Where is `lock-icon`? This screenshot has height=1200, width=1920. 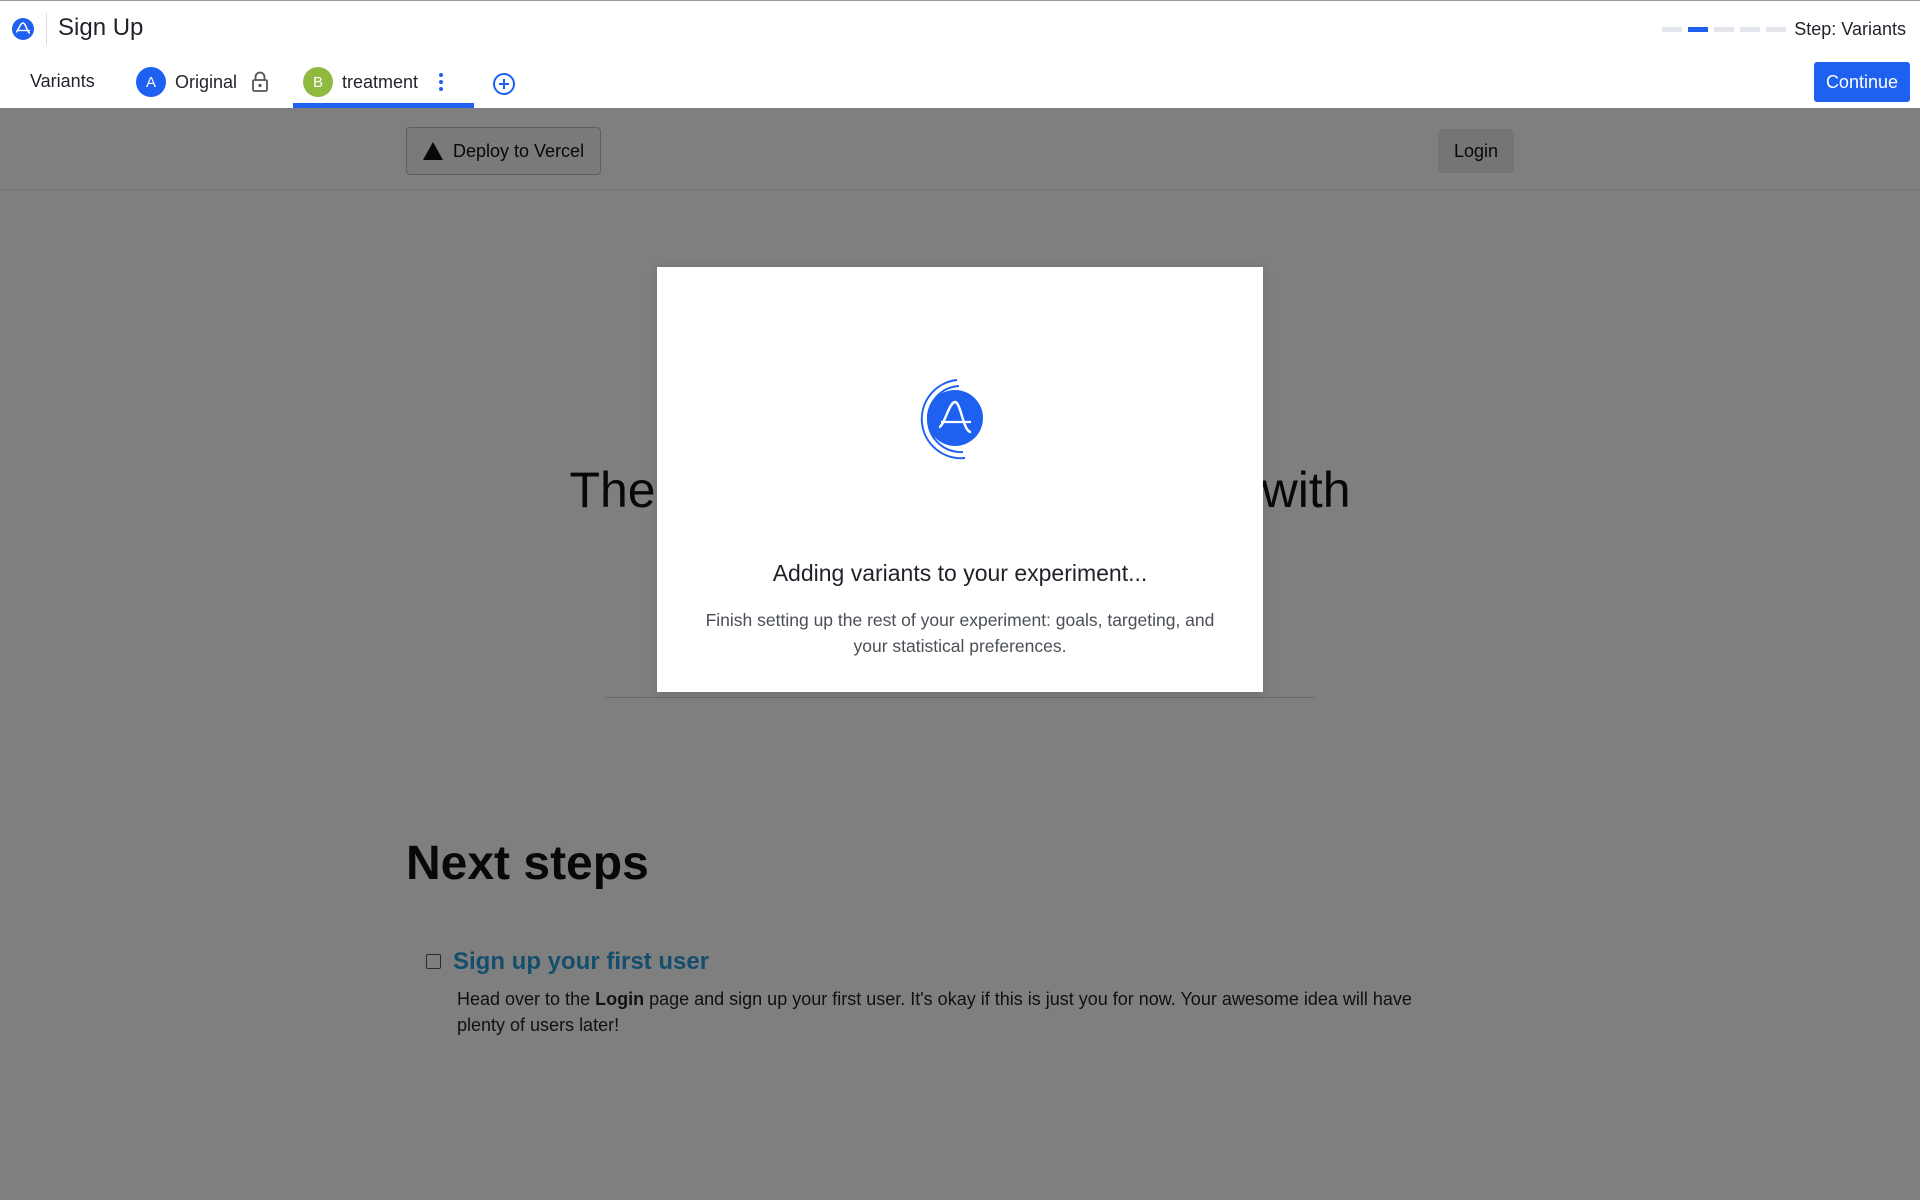
lock-icon is located at coordinates (260, 81).